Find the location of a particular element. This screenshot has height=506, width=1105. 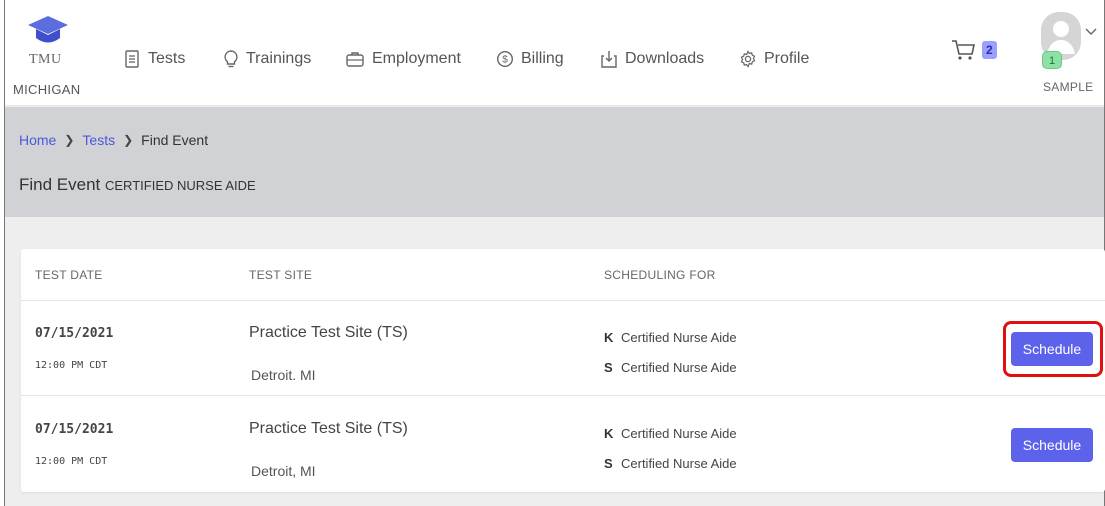

nav-downloads: Downloads is located at coordinates (652, 59).